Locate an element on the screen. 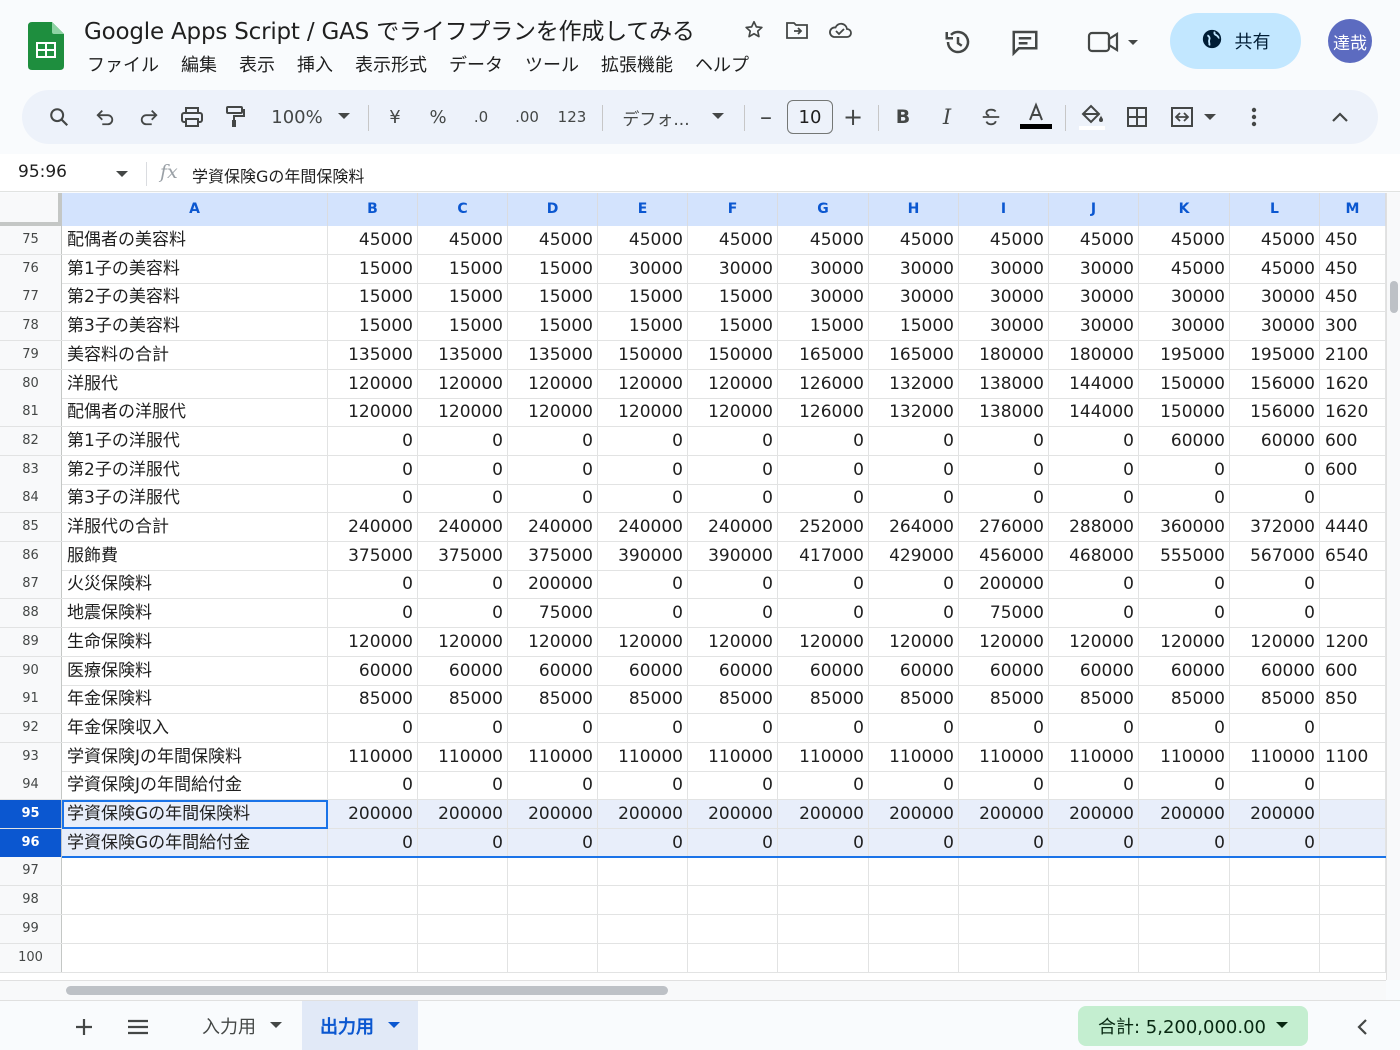  menu-help: ヘルプ is located at coordinates (722, 66).